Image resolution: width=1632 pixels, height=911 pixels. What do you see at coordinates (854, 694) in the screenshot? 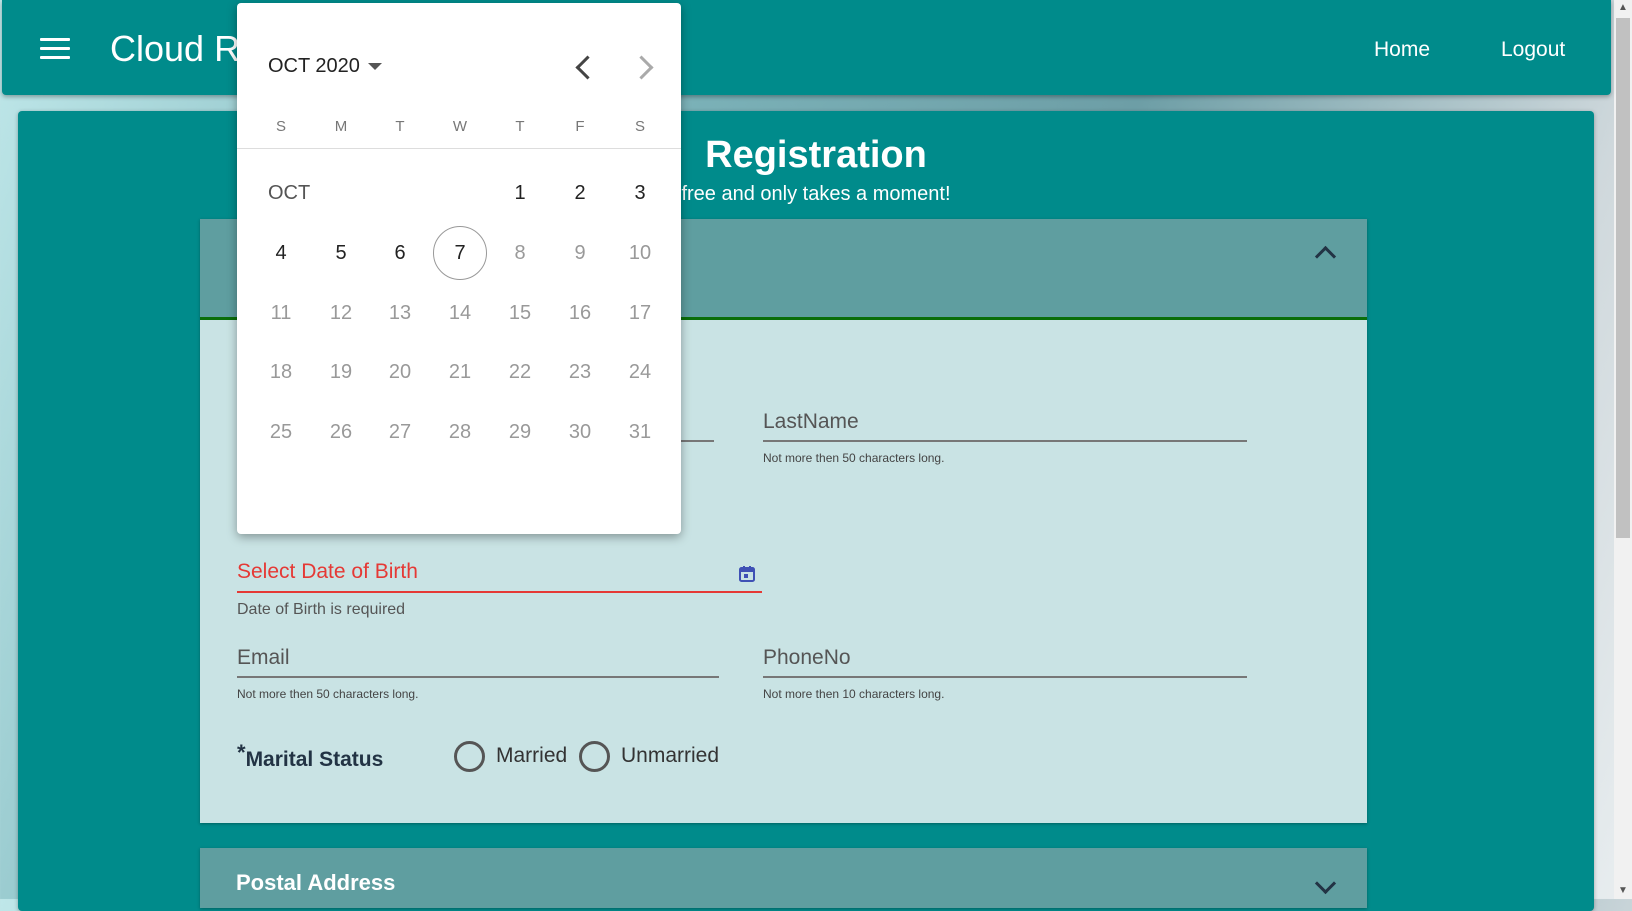
I see `phone-hint: Not more then 10 characters long.` at bounding box center [854, 694].